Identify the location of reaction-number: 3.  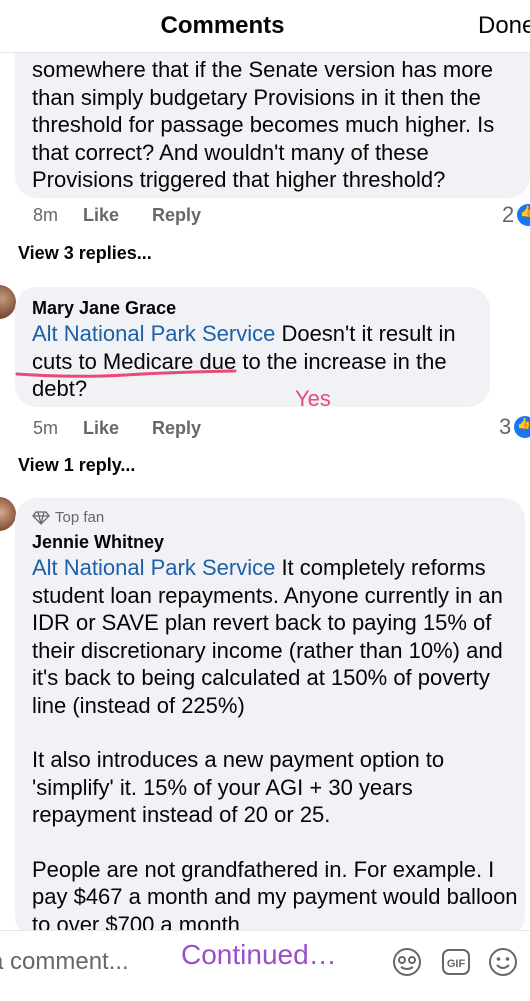
(505, 426).